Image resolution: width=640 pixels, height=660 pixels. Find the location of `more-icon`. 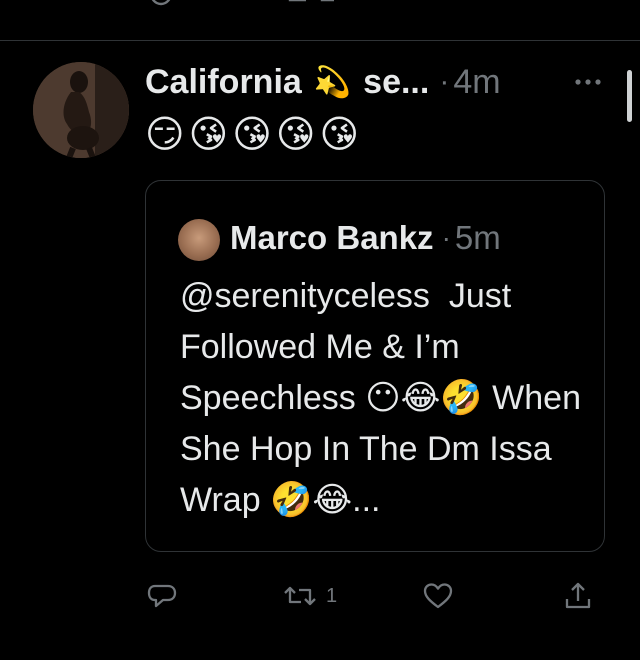

more-icon is located at coordinates (588, 82).